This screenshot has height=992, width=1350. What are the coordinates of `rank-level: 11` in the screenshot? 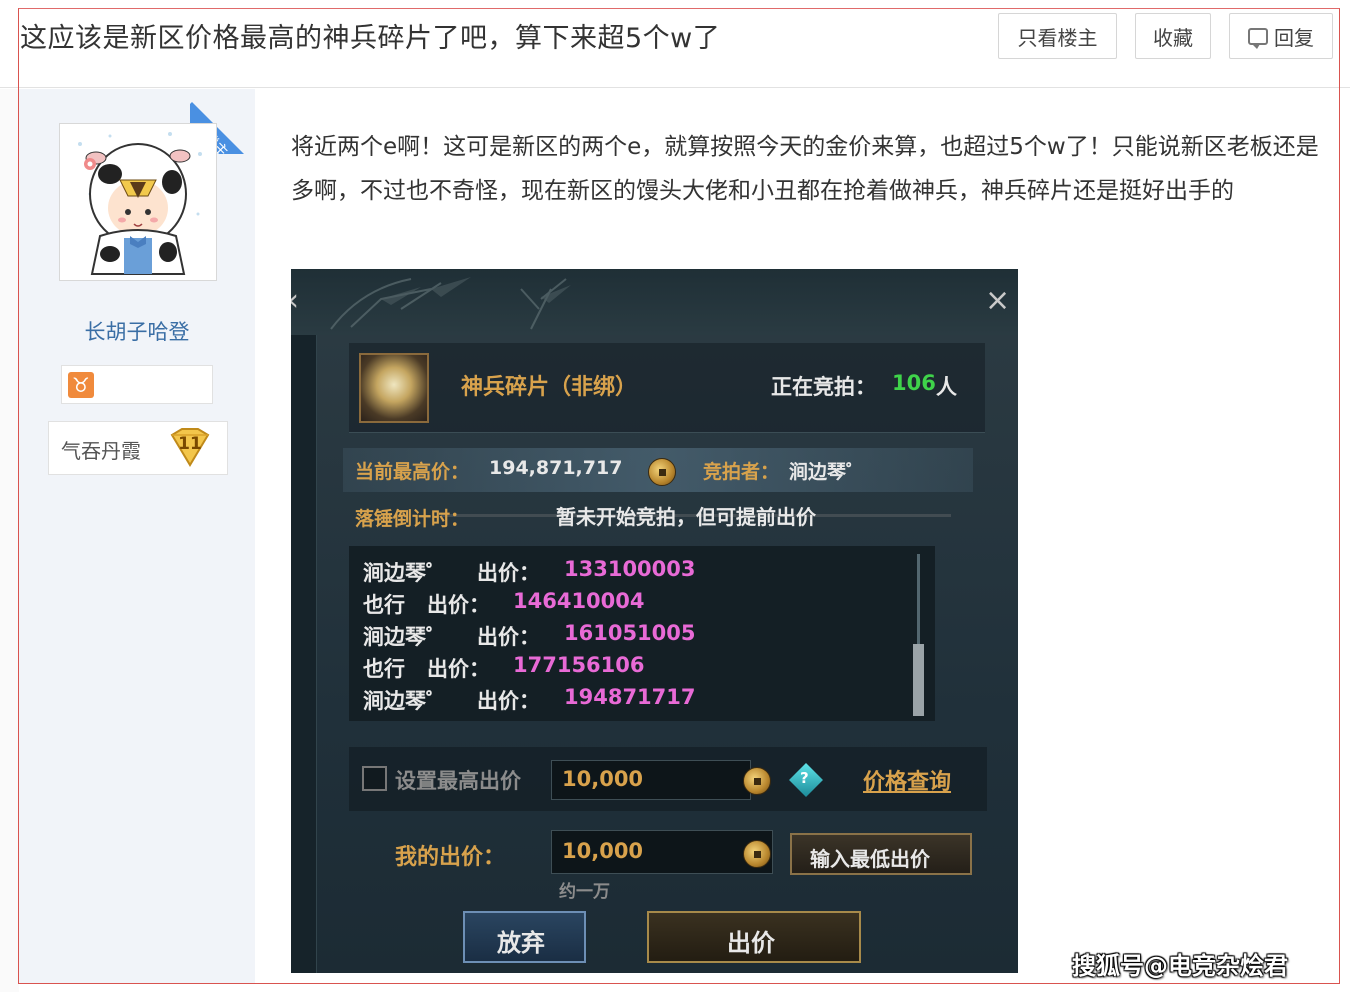 It's located at (190, 444).